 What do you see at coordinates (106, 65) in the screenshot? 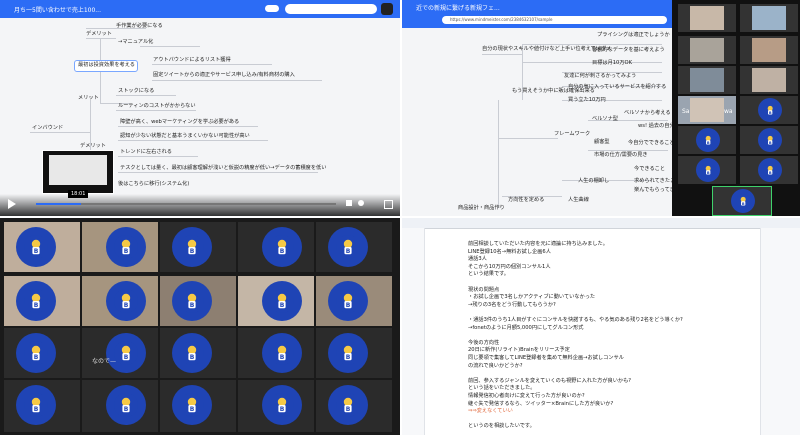
I see `mindmap-node: 最初は投資効果を考える` at bounding box center [106, 65].